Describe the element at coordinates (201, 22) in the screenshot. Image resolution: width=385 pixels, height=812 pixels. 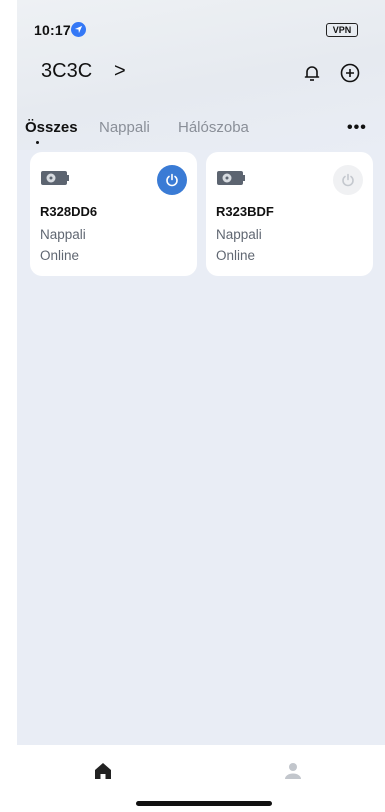
I see `status-bar: 10:17 VPN` at that location.